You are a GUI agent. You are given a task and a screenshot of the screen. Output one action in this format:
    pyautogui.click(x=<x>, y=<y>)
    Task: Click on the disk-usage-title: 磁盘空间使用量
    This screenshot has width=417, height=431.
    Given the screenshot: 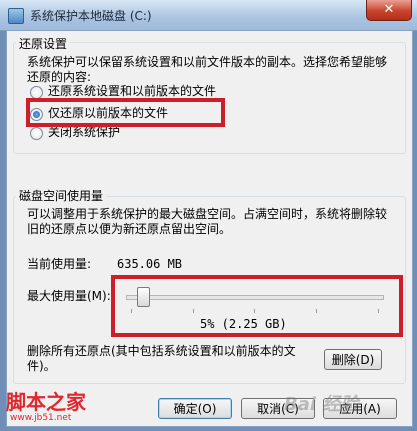 What is the action you would take?
    pyautogui.click(x=61, y=195)
    